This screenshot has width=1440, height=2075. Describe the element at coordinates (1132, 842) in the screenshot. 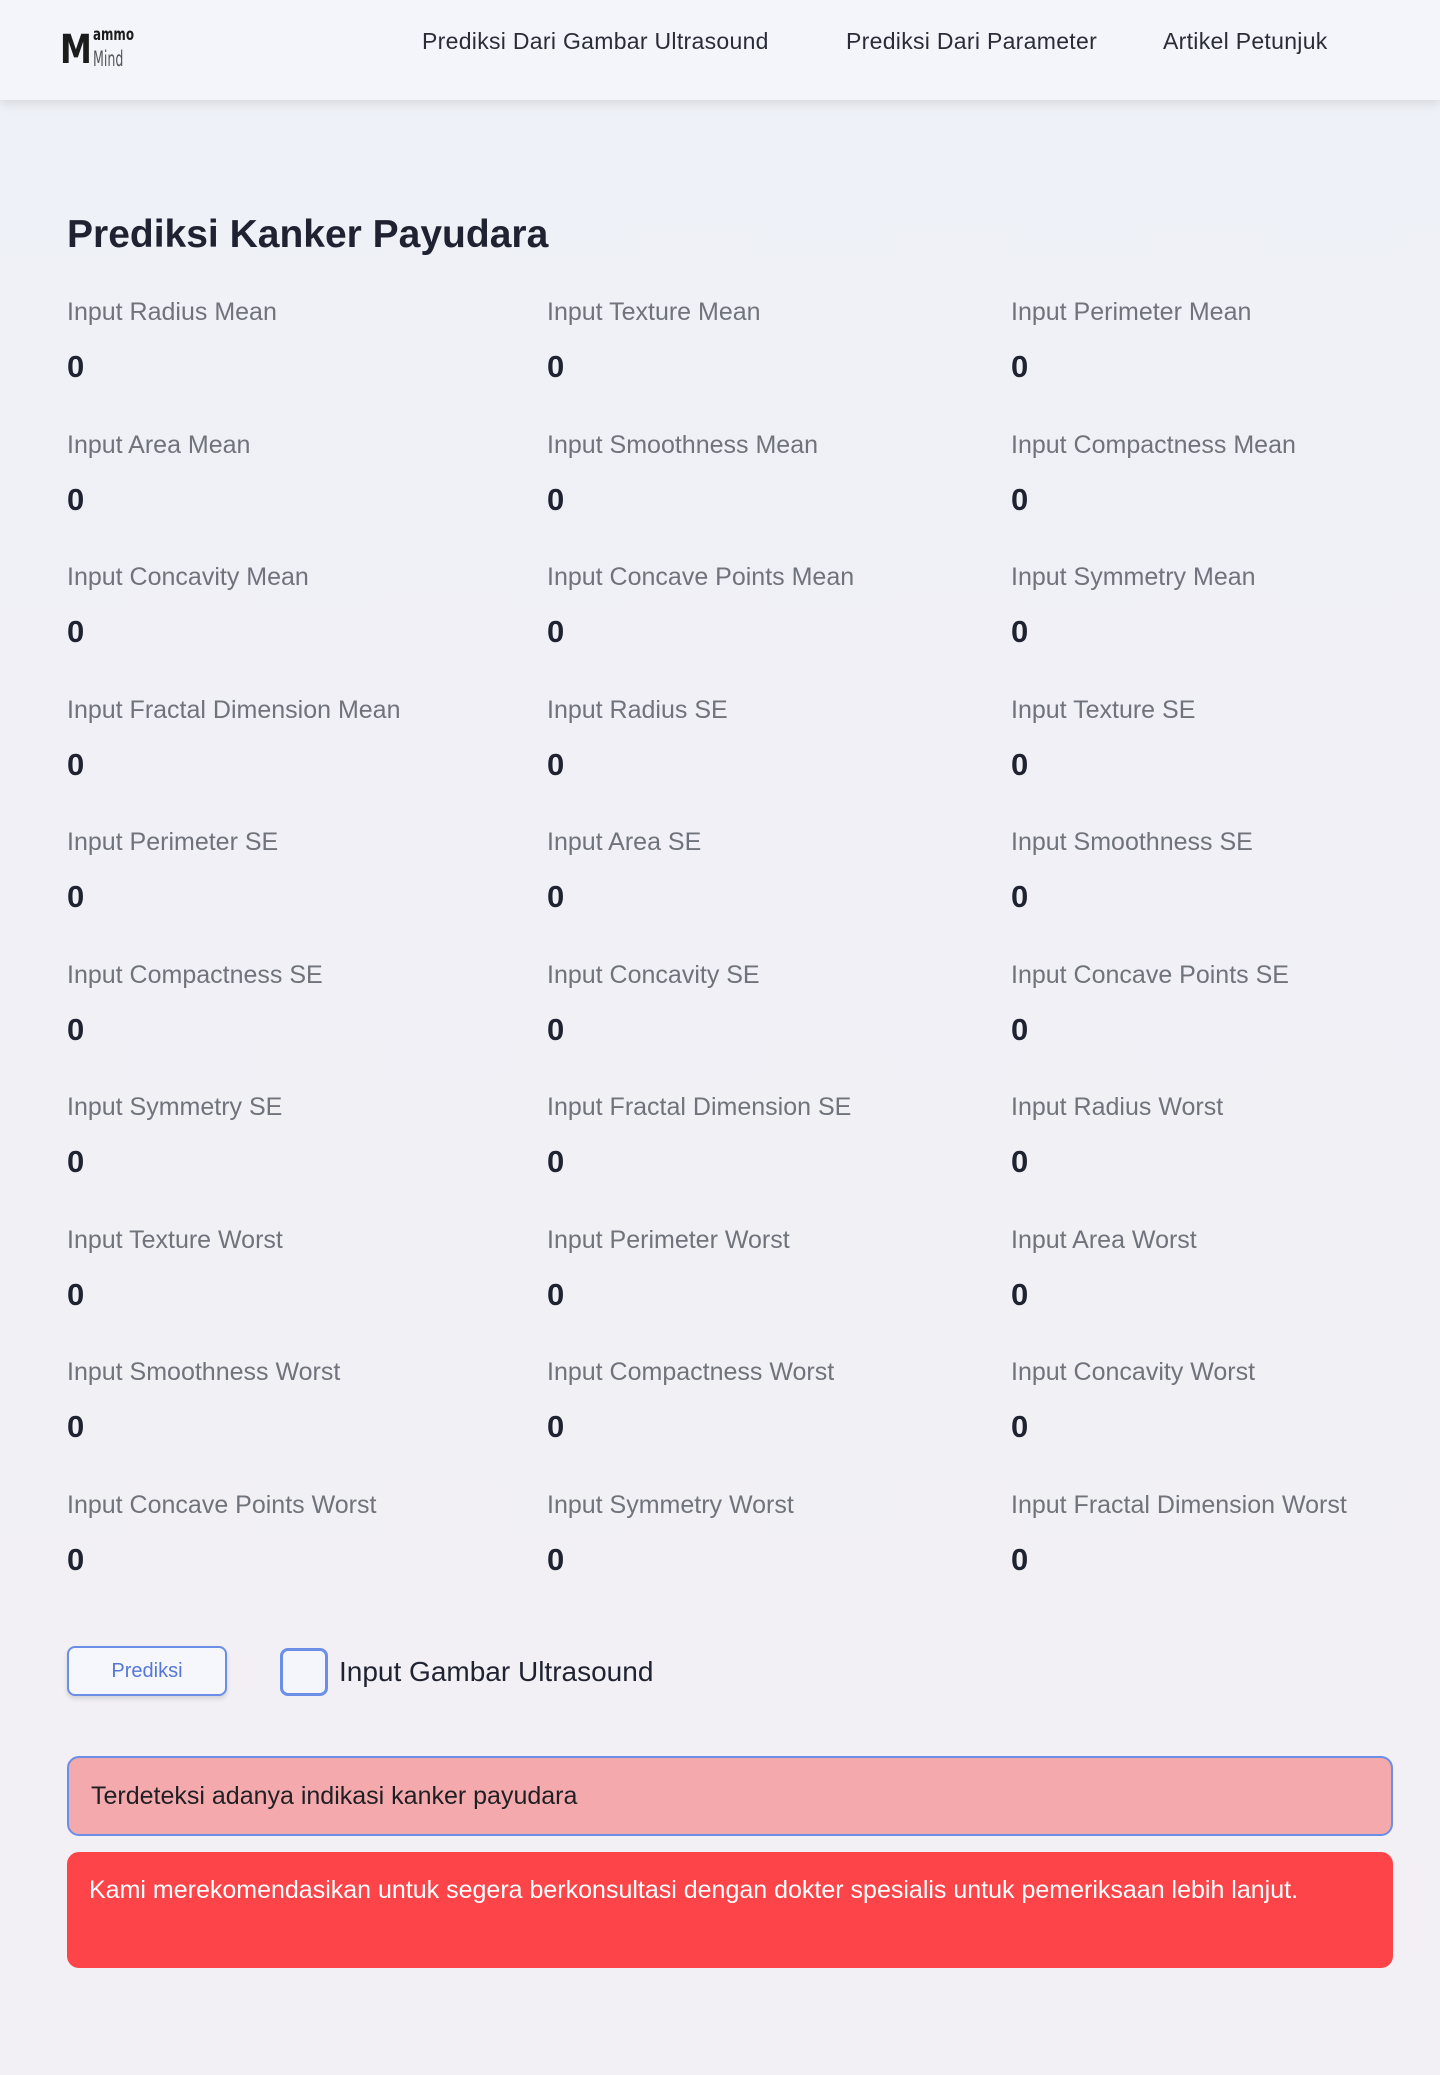

I see `parameter-field-label: Input Smoothness SE` at that location.